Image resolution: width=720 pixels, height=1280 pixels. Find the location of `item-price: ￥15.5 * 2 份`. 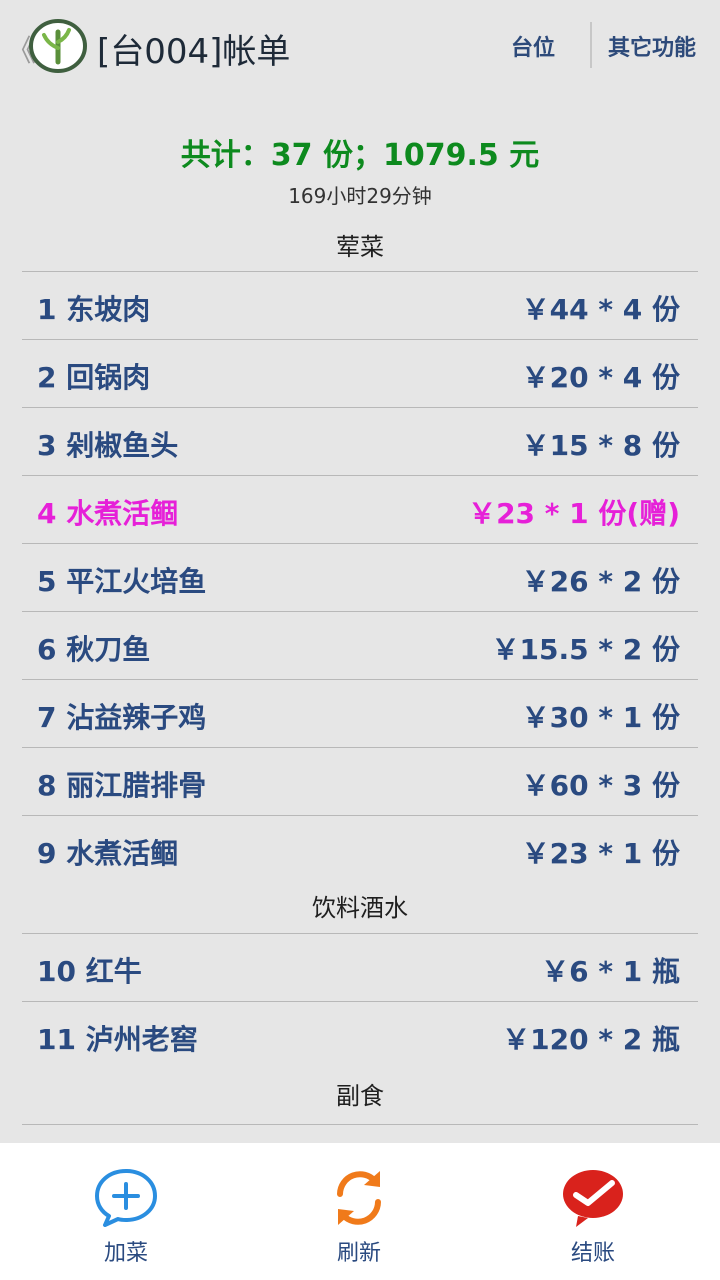

item-price: ￥15.5 * 2 份 is located at coordinates (585, 649).